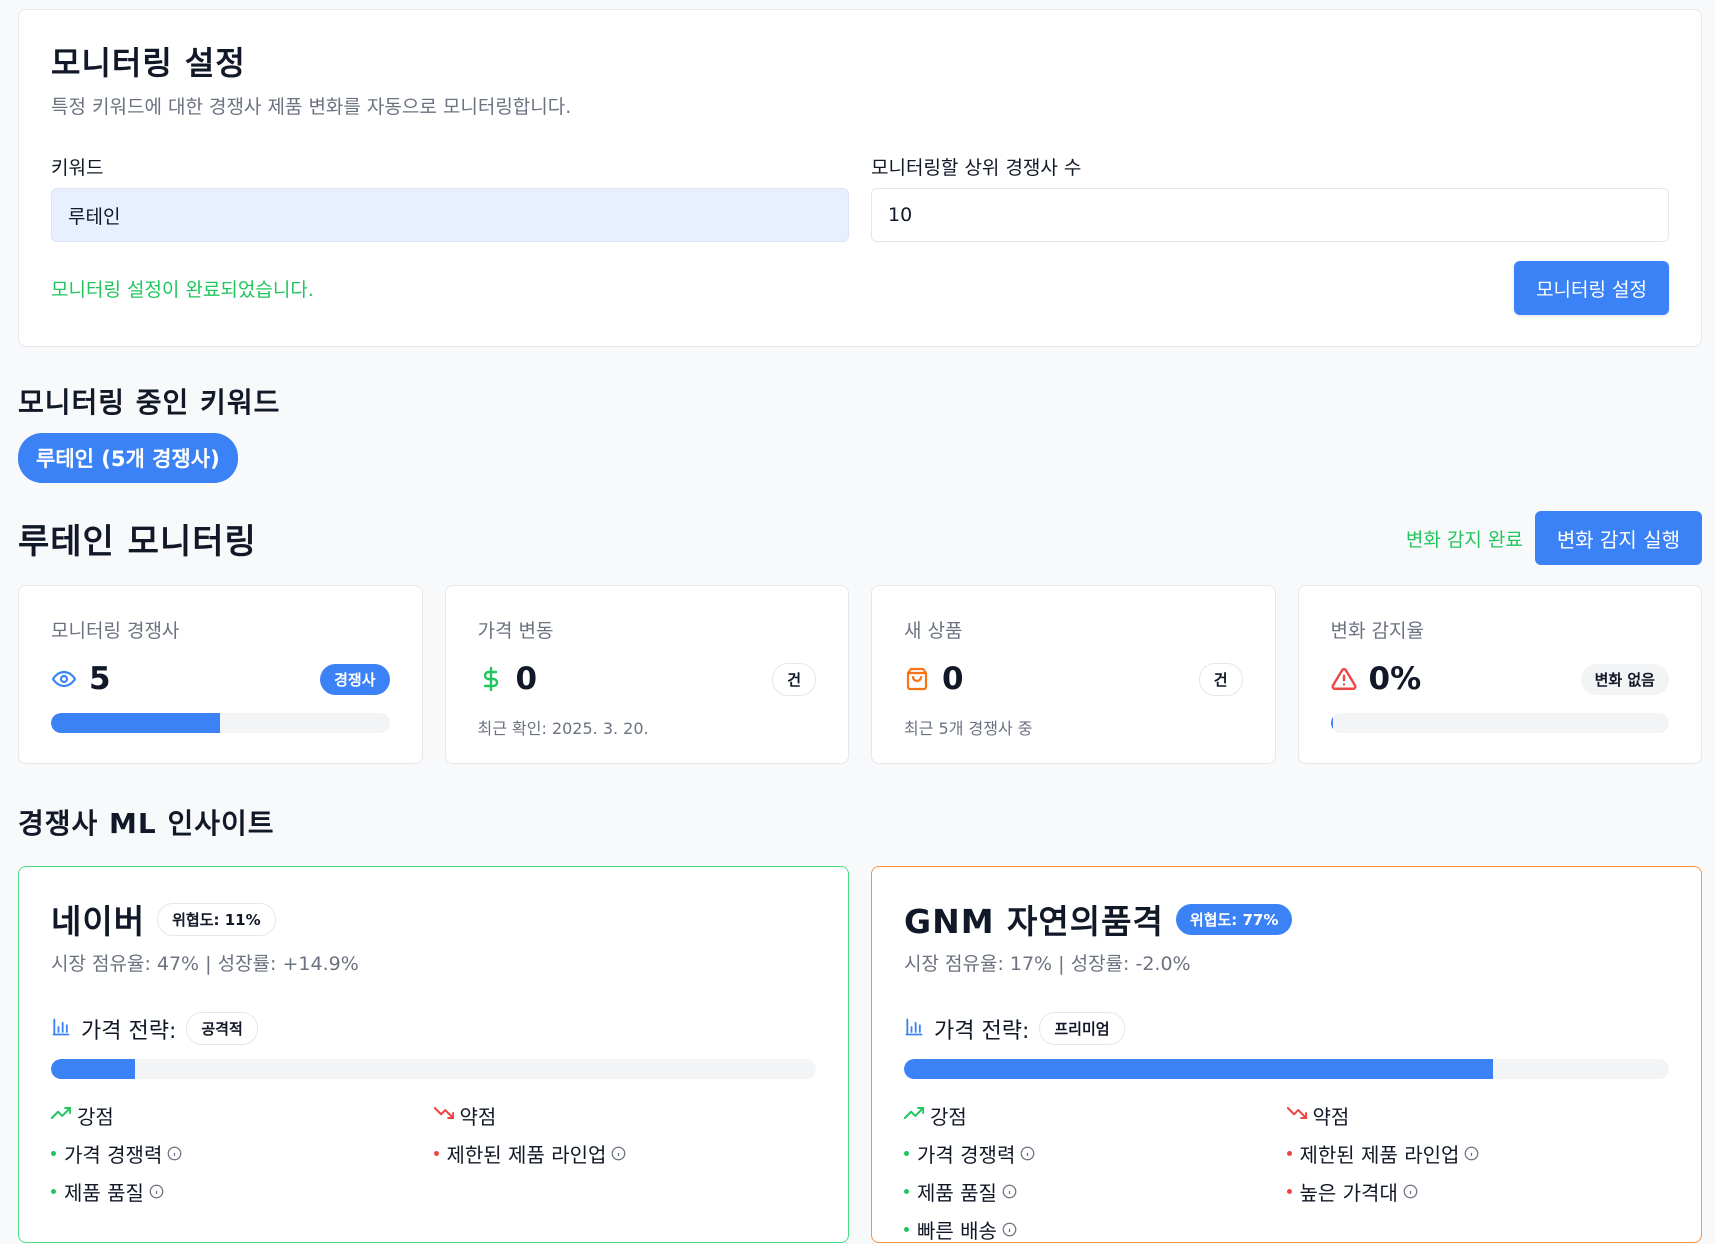 The height and width of the screenshot is (1244, 1715). Describe the element at coordinates (311, 107) in the screenshot. I see `settings-description: 특정 키워드에 대한 경쟁사 제품 변화를 자동으로 모니터링합니다.` at that location.